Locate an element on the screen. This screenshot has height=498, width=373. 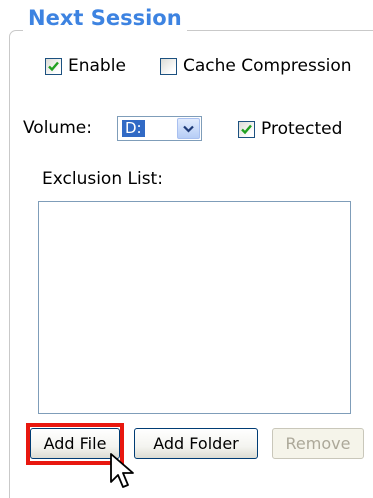
protected-label: Protected is located at coordinates (302, 129).